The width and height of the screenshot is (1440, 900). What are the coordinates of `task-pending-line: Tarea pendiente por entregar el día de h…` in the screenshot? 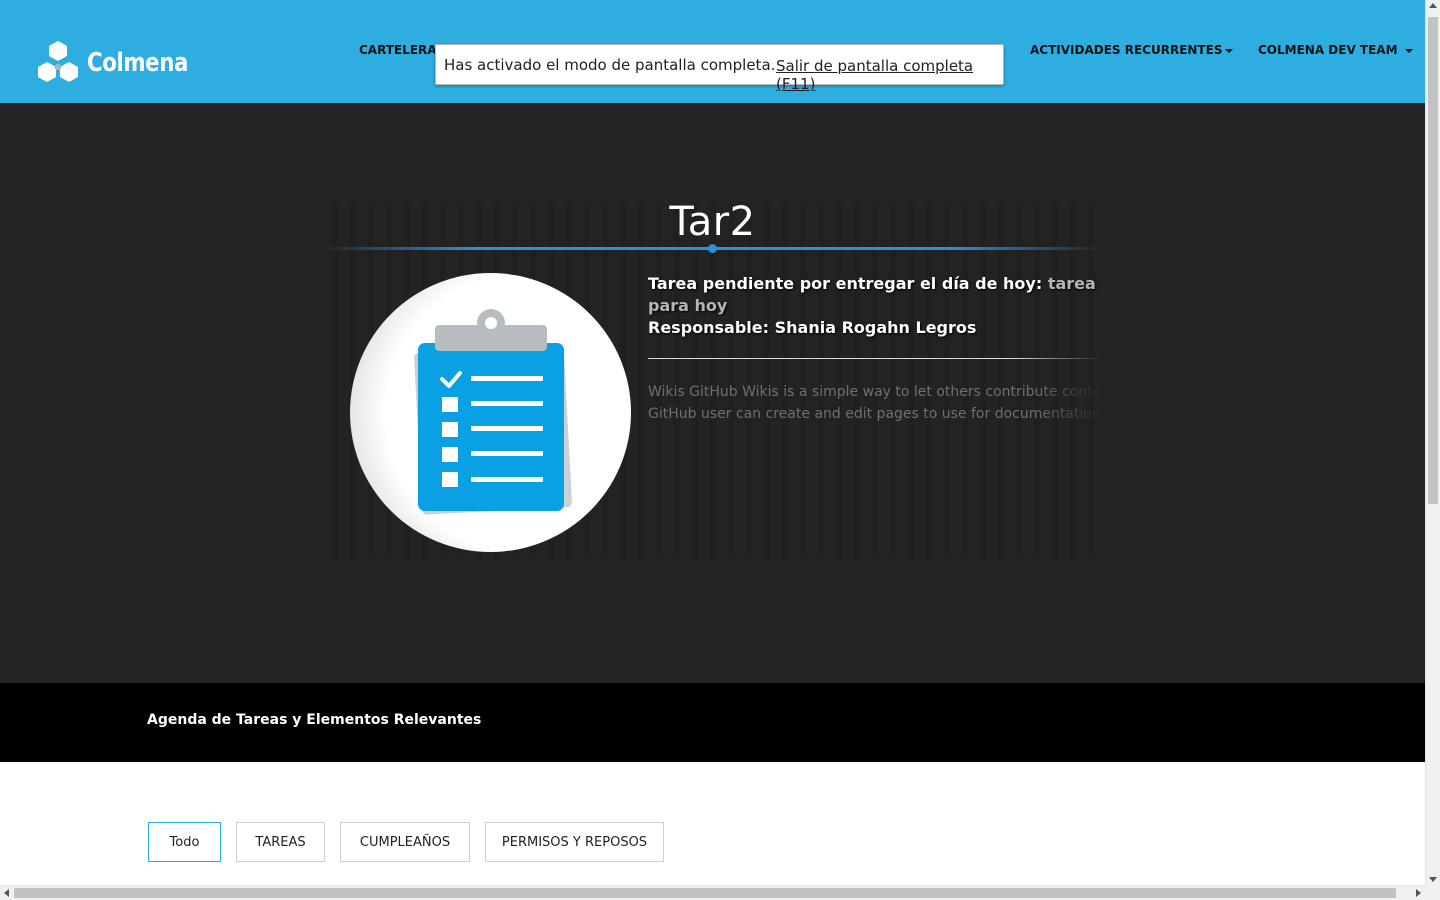 It's located at (875, 284).